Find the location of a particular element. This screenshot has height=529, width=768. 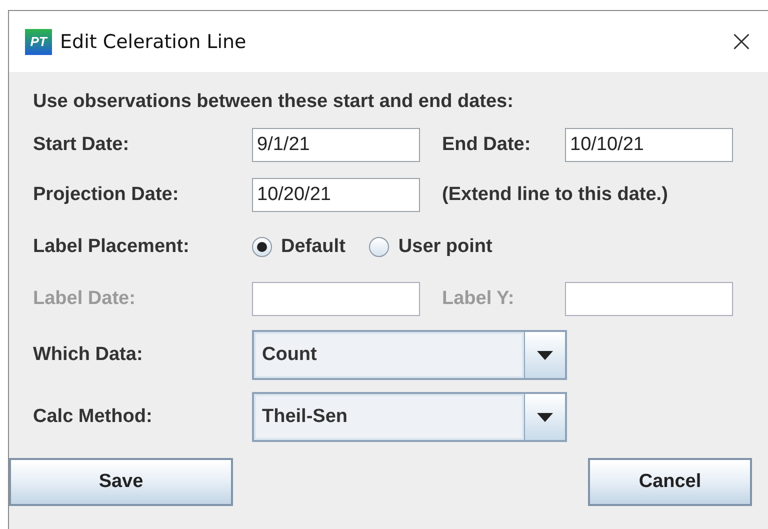

save-button: Save is located at coordinates (121, 482).